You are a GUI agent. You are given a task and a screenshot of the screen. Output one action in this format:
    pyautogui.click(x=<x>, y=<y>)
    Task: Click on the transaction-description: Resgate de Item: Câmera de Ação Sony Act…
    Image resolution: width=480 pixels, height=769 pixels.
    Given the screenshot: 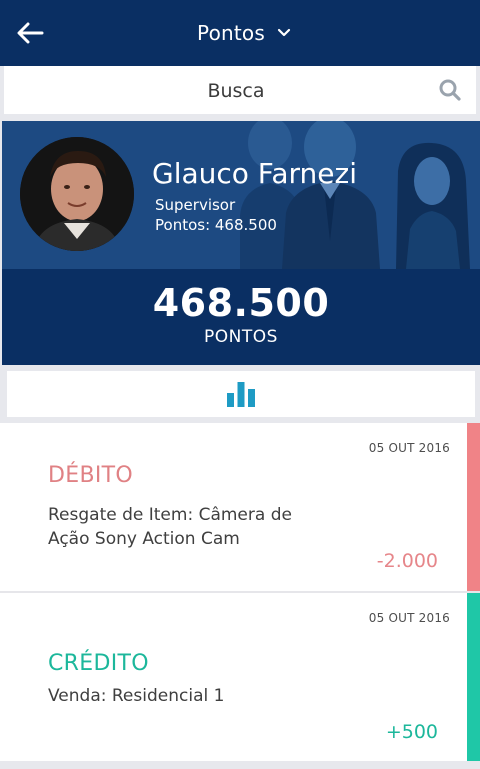 What is the action you would take?
    pyautogui.click(x=170, y=527)
    